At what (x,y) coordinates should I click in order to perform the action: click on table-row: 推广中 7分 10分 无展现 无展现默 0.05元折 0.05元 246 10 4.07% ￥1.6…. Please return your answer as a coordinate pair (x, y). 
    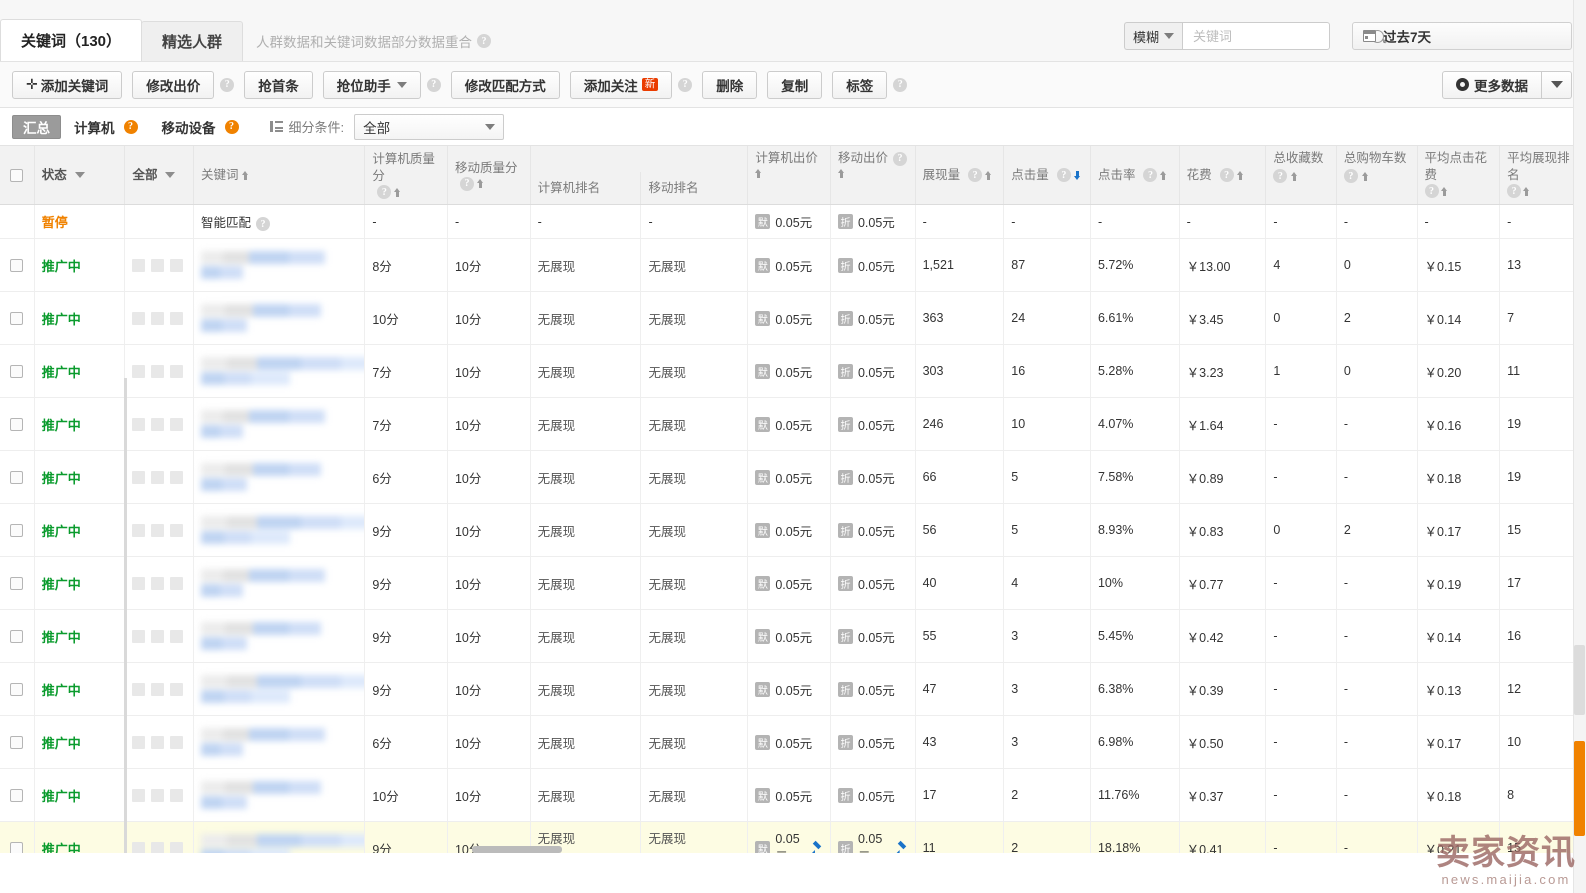
    Looking at the image, I should click on (793, 424).